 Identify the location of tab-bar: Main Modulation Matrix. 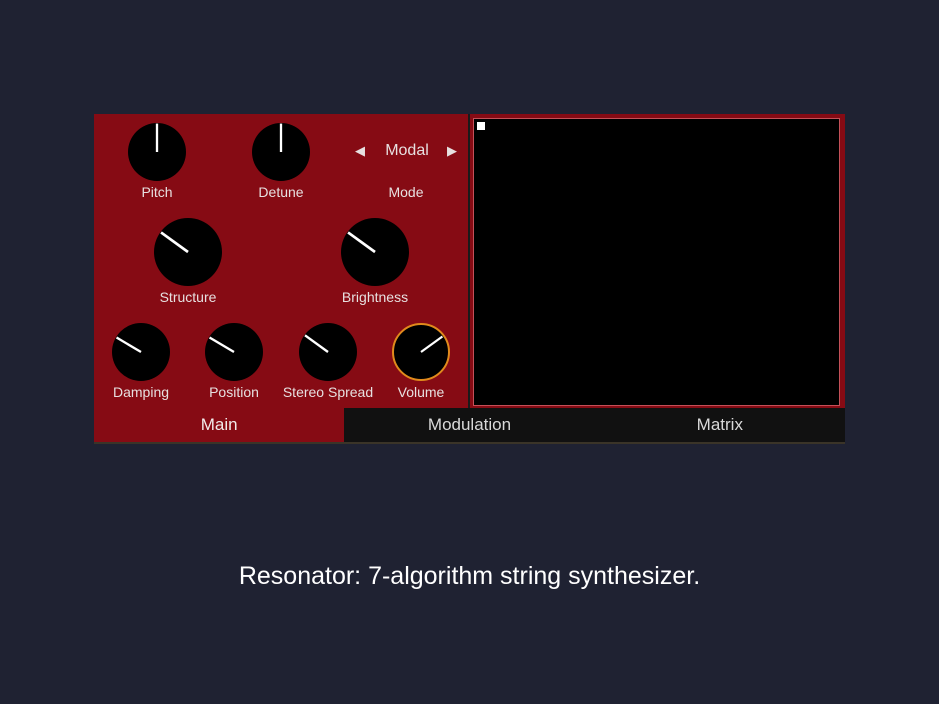
(469, 425).